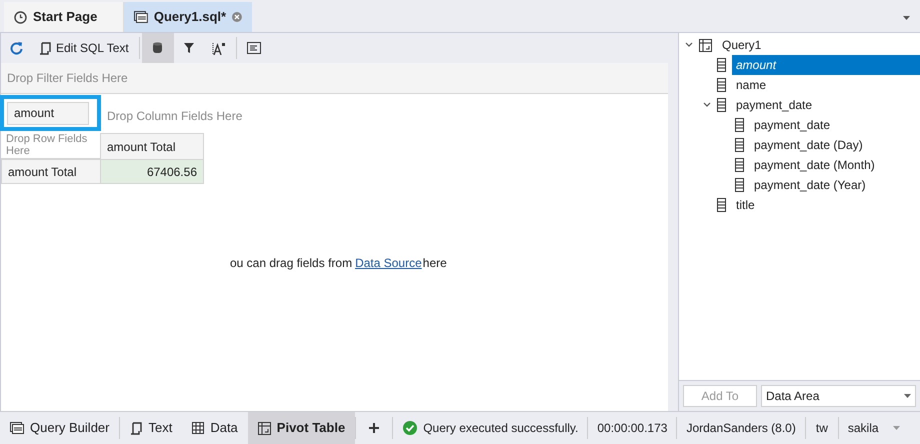 The image size is (920, 444). Describe the element at coordinates (434, 263) in the screenshot. I see `empty-hint: here` at that location.